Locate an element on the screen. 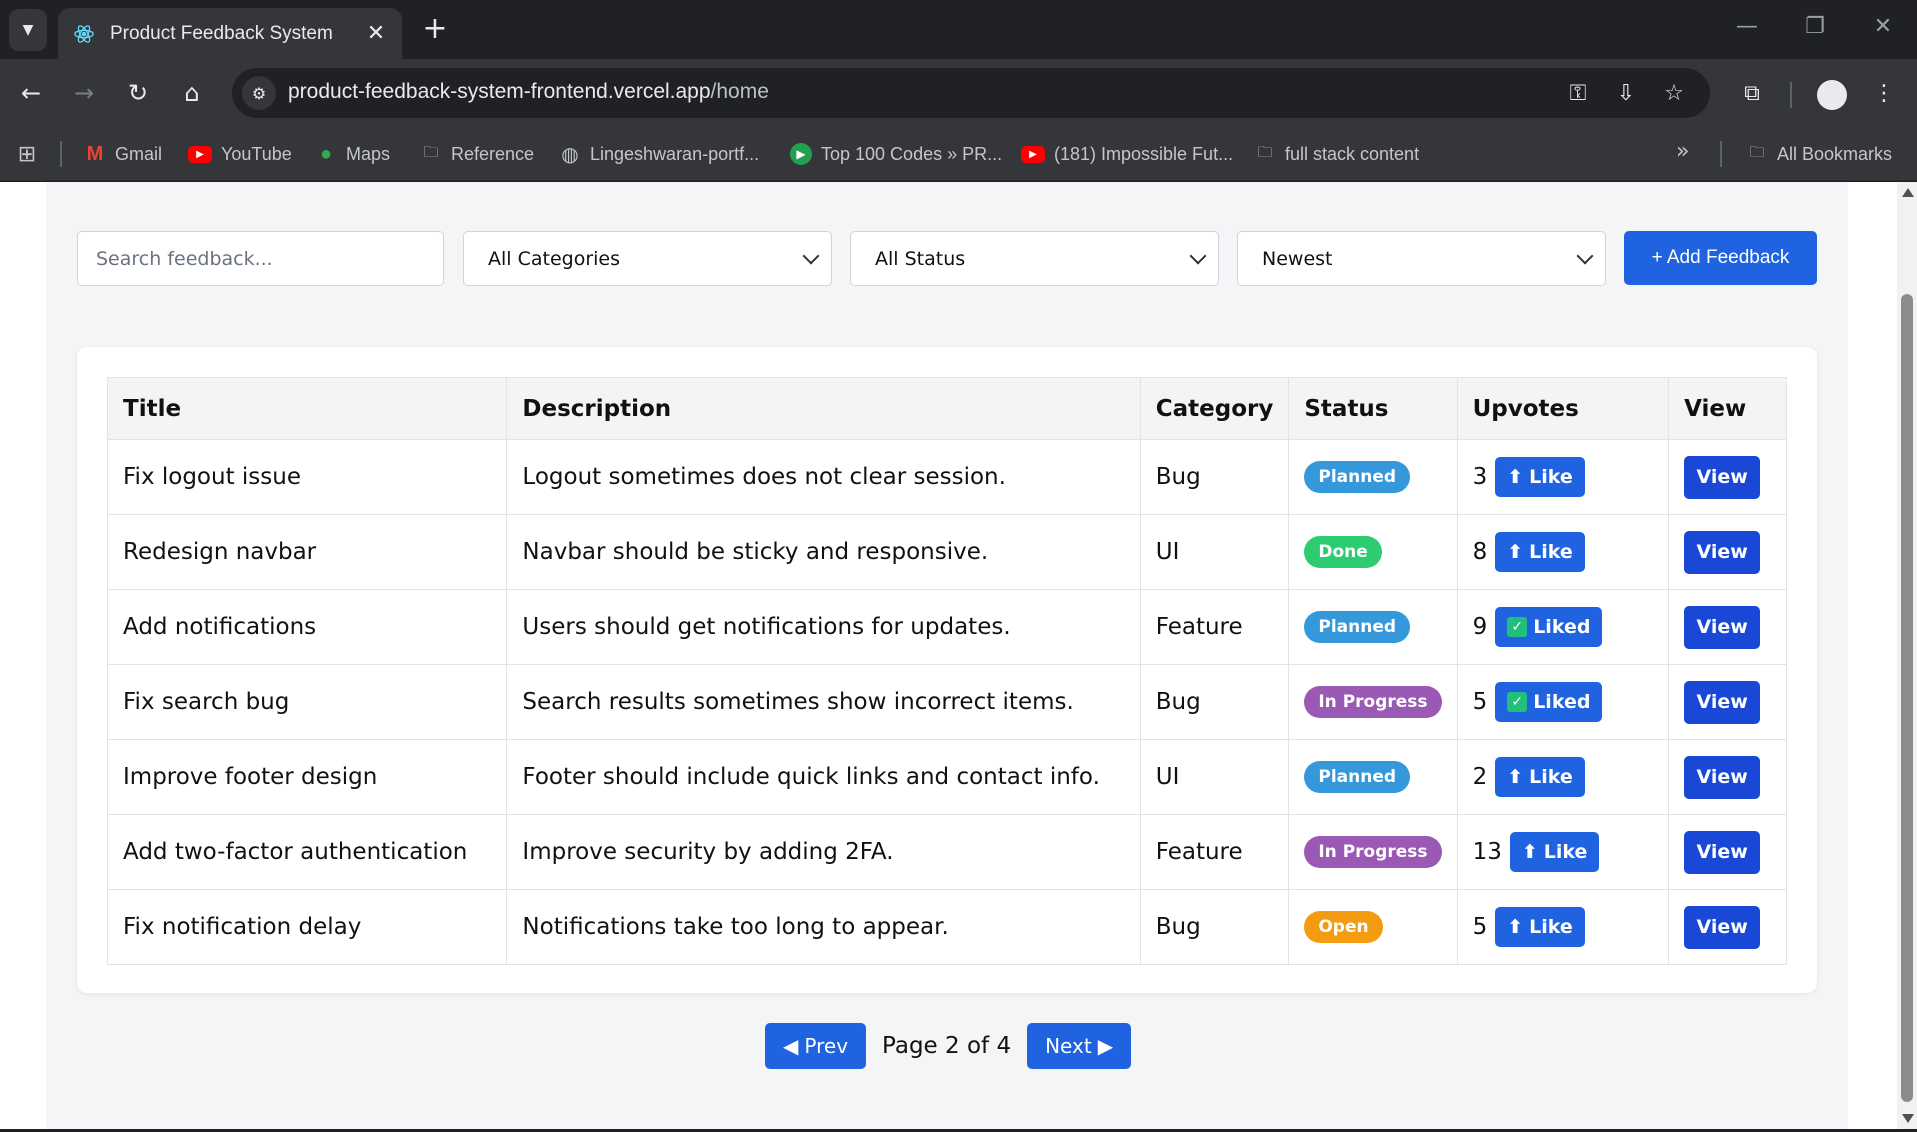  sort-select: Newest is located at coordinates (1421, 258).